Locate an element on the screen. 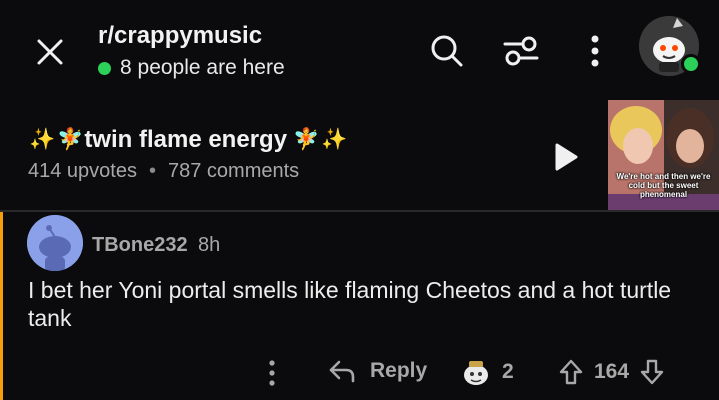 The height and width of the screenshot is (400, 719). award-count: 2 is located at coordinates (508, 371).